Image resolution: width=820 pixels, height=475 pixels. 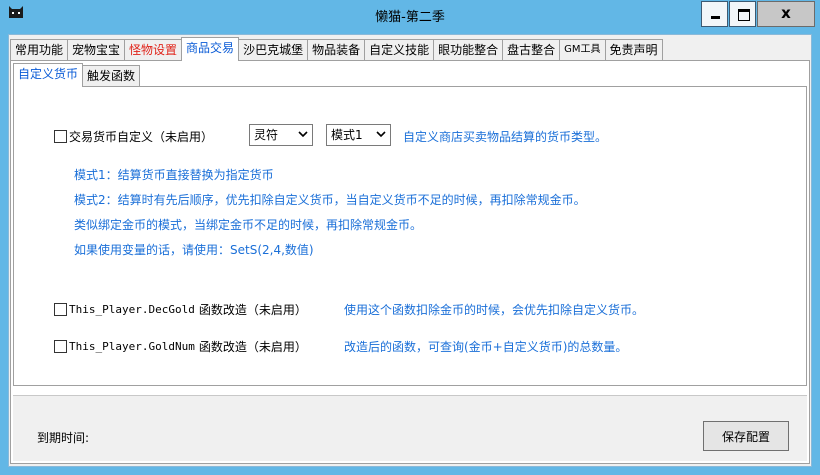 I want to click on decgold-checkbox, so click(x=60, y=309).